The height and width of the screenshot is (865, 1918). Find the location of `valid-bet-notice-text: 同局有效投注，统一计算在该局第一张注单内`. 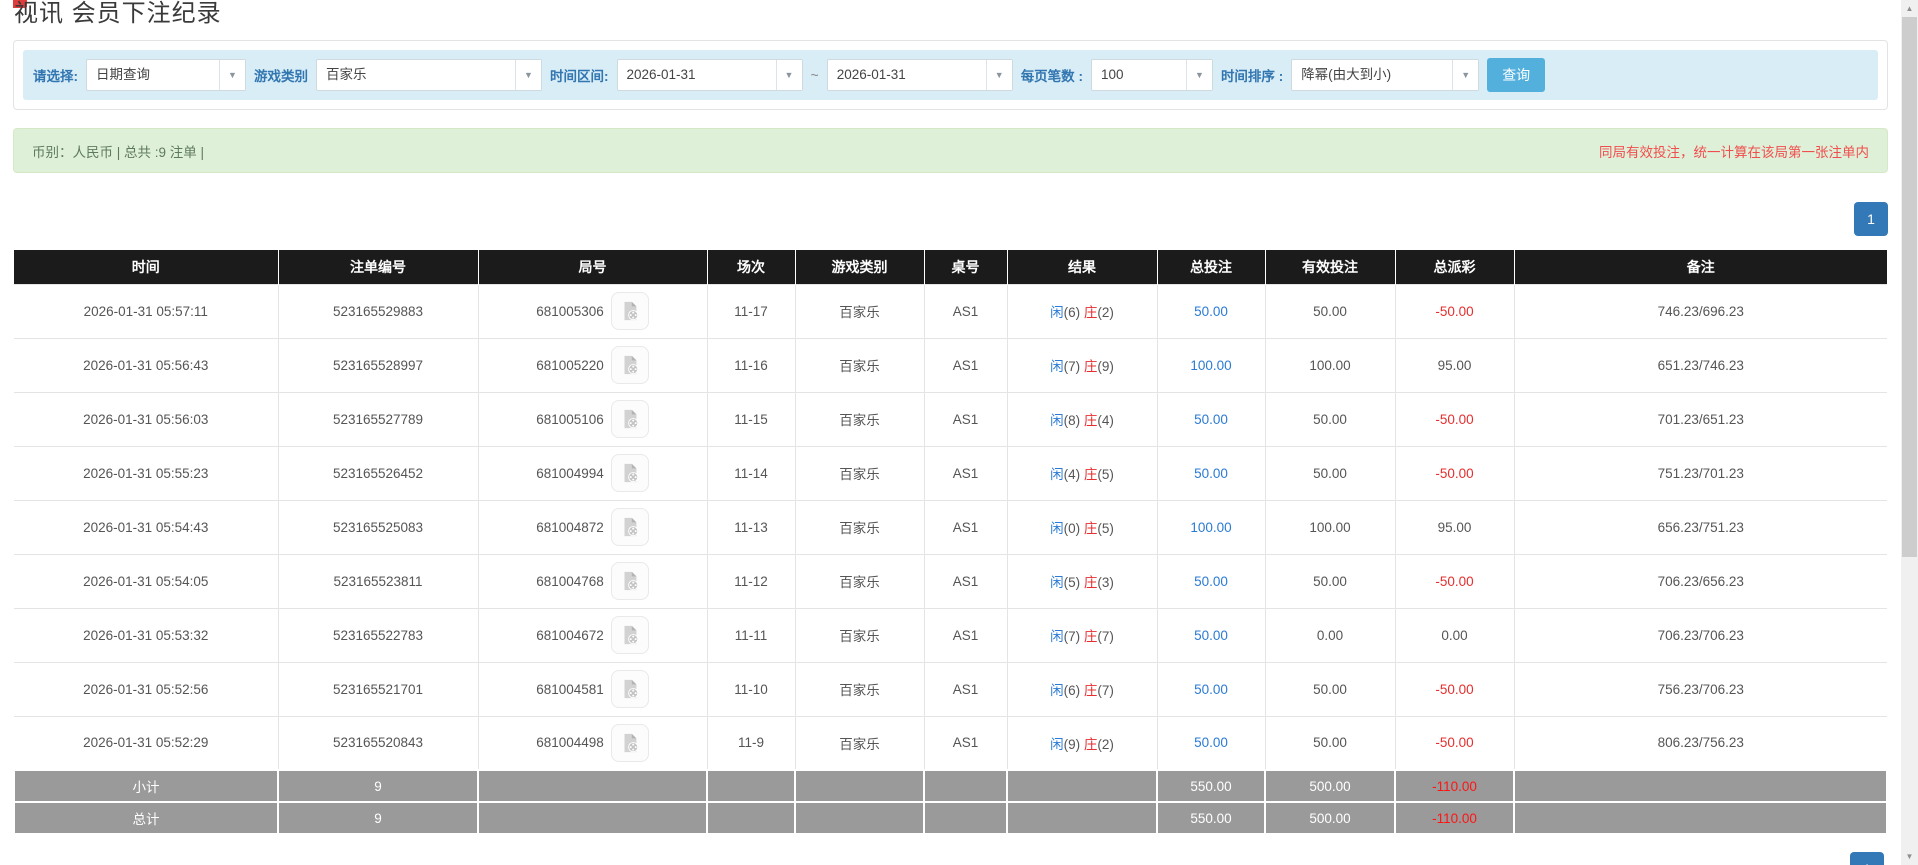

valid-bet-notice-text: 同局有效投注，统一计算在该局第一张注单内 is located at coordinates (1734, 152).